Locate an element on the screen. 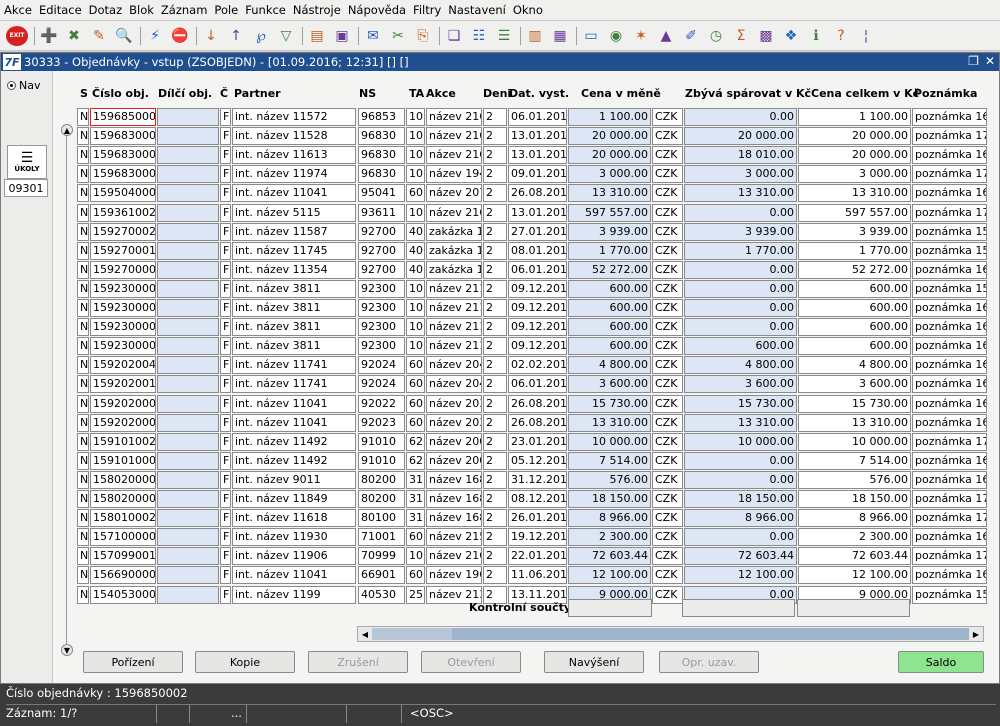 The width and height of the screenshot is (1000, 726). cell-cislo: 1570990010 is located at coordinates (123, 556).